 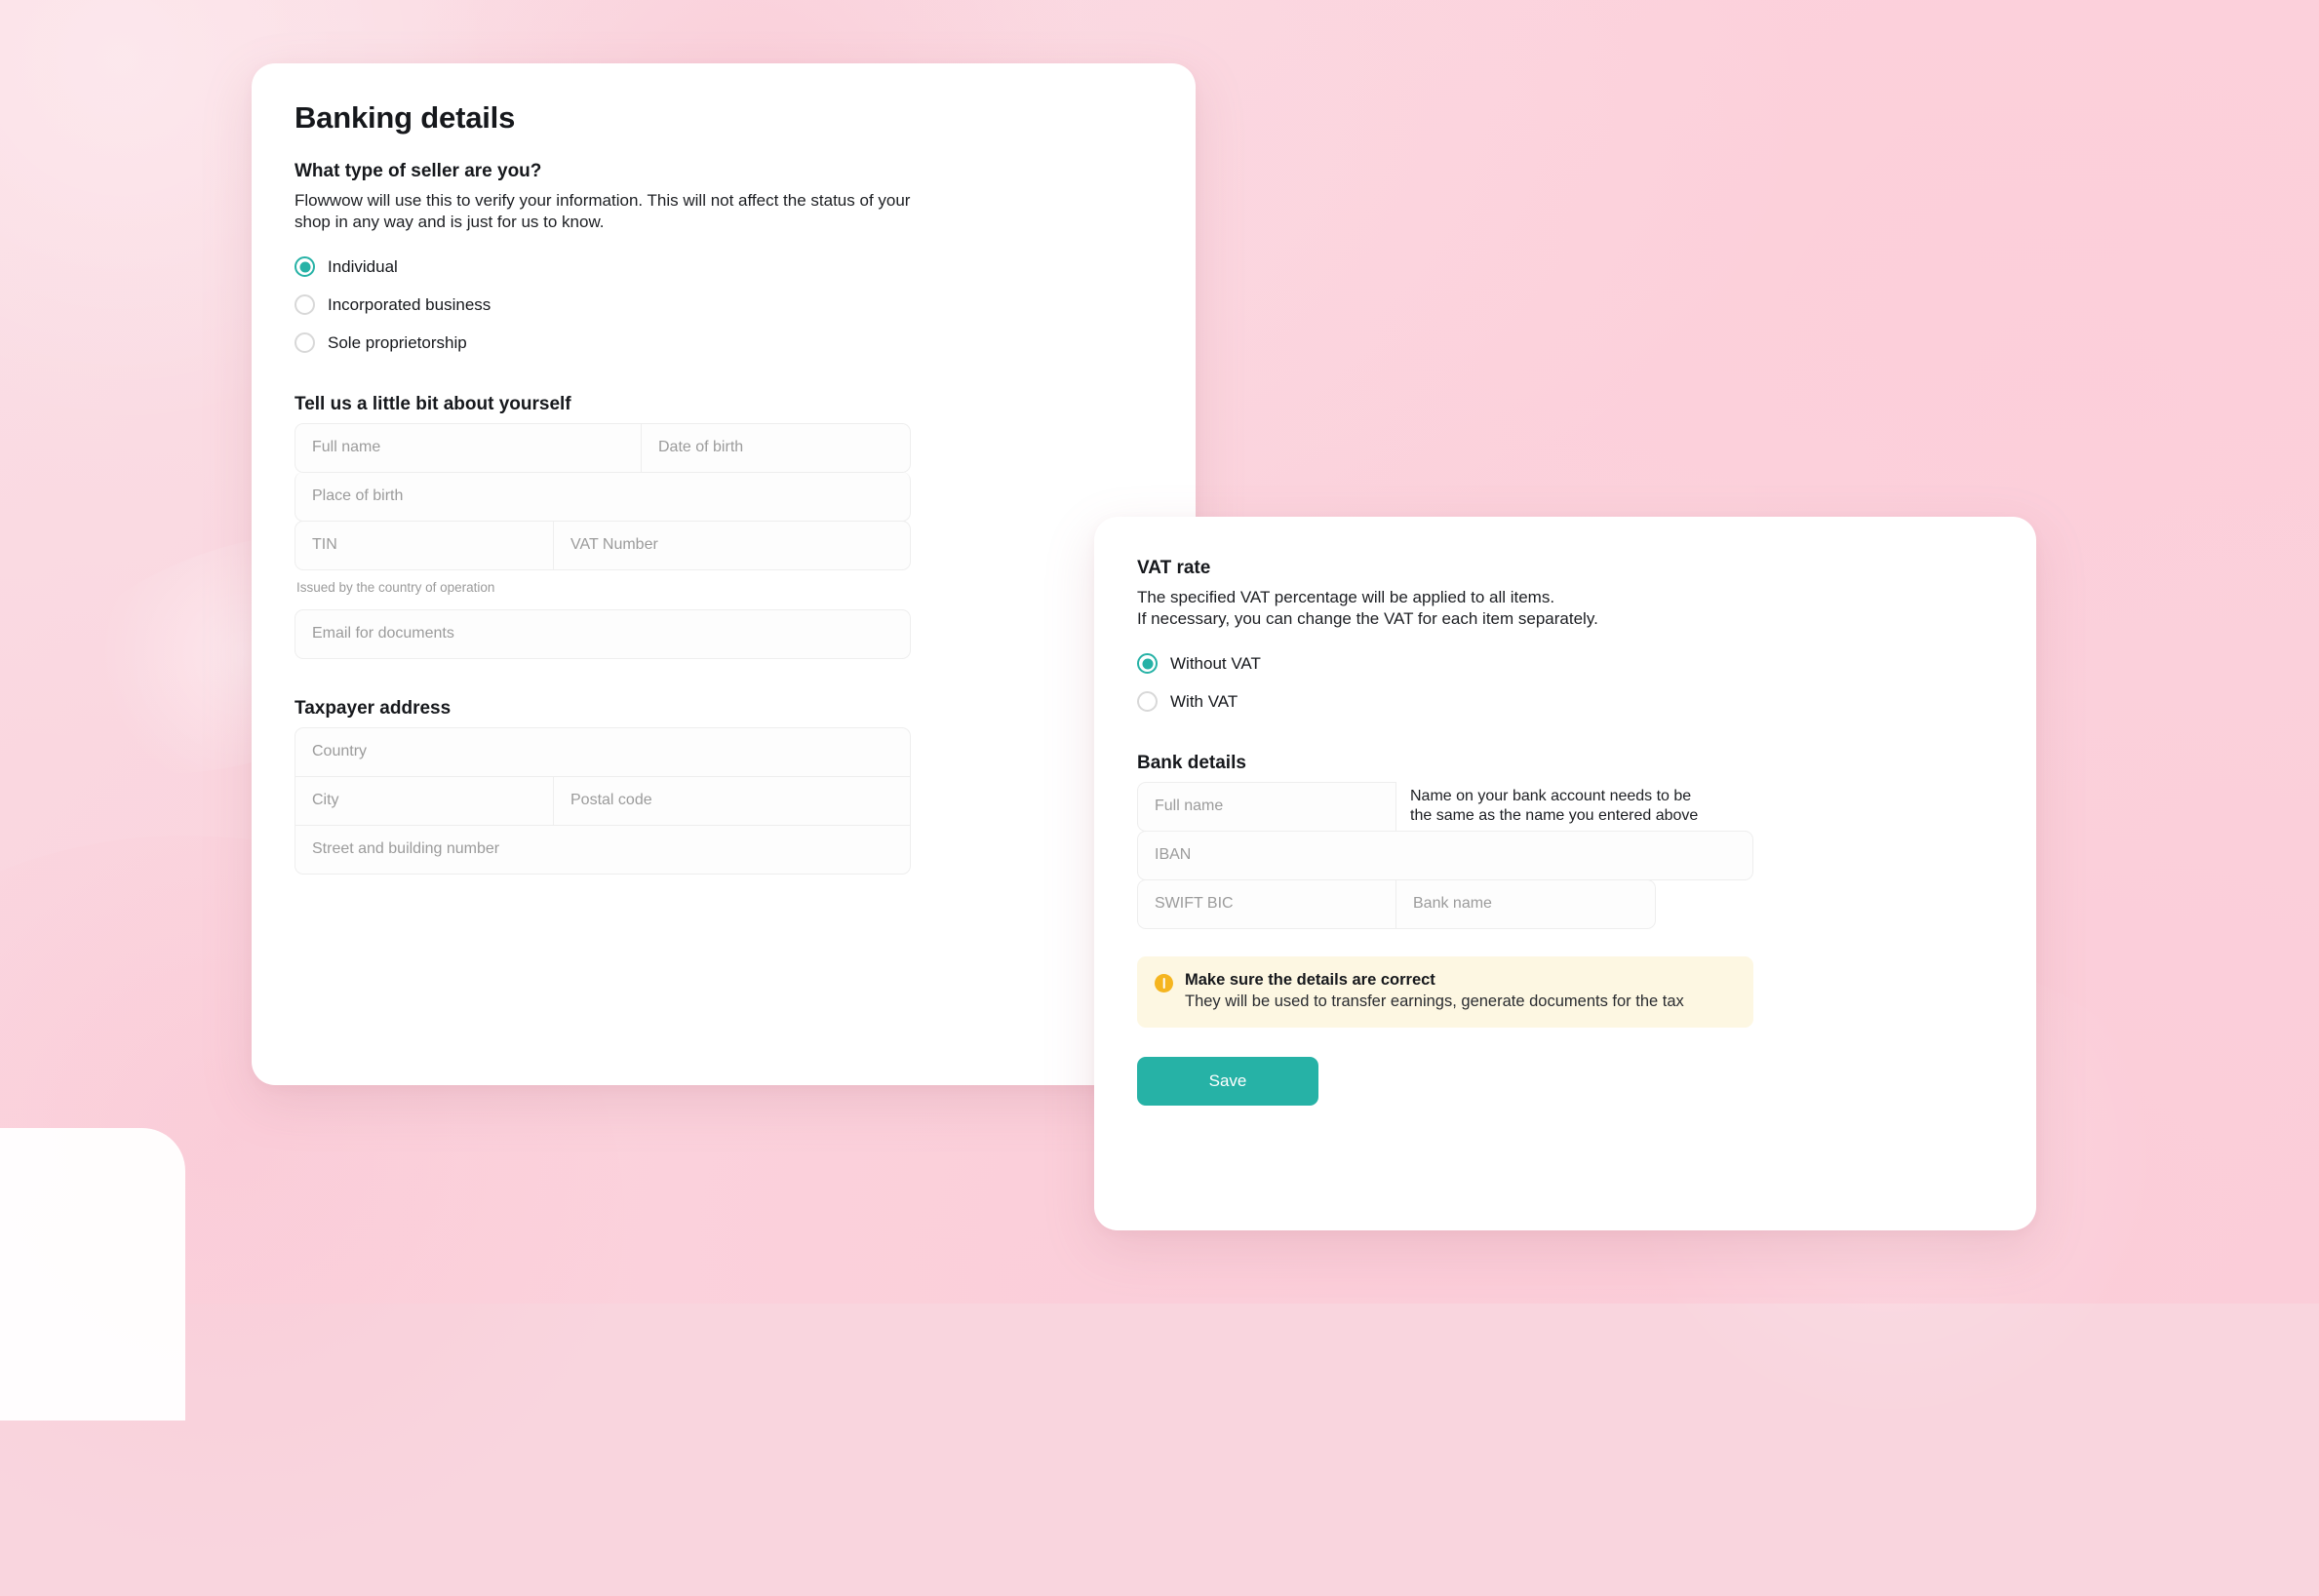 What do you see at coordinates (405, 118) in the screenshot?
I see `page-title: Banking details` at bounding box center [405, 118].